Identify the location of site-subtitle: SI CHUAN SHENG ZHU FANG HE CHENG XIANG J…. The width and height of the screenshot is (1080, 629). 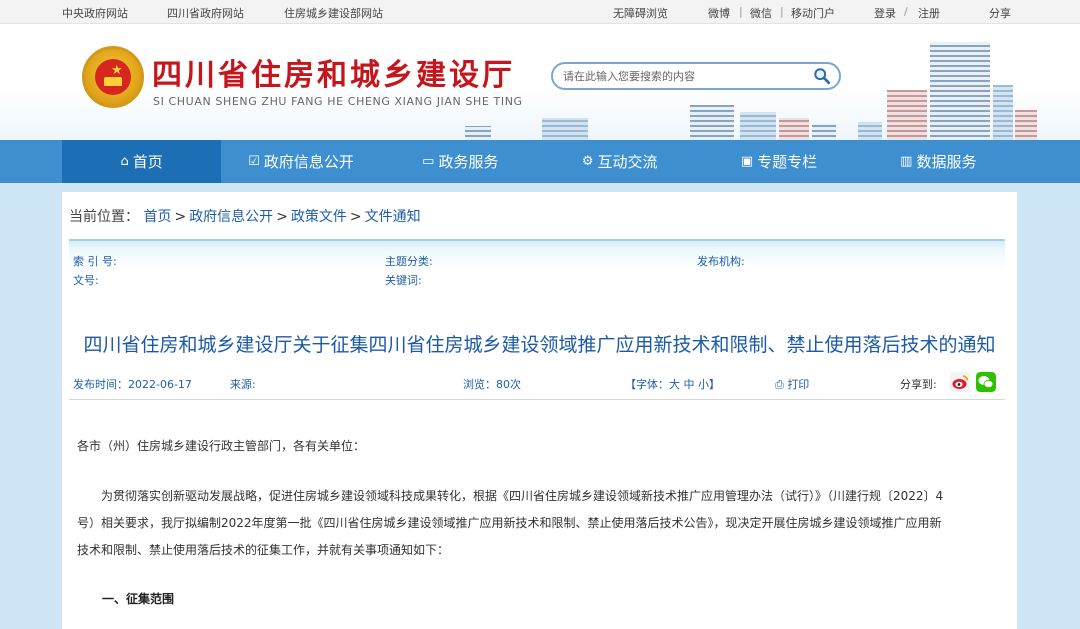
(338, 101).